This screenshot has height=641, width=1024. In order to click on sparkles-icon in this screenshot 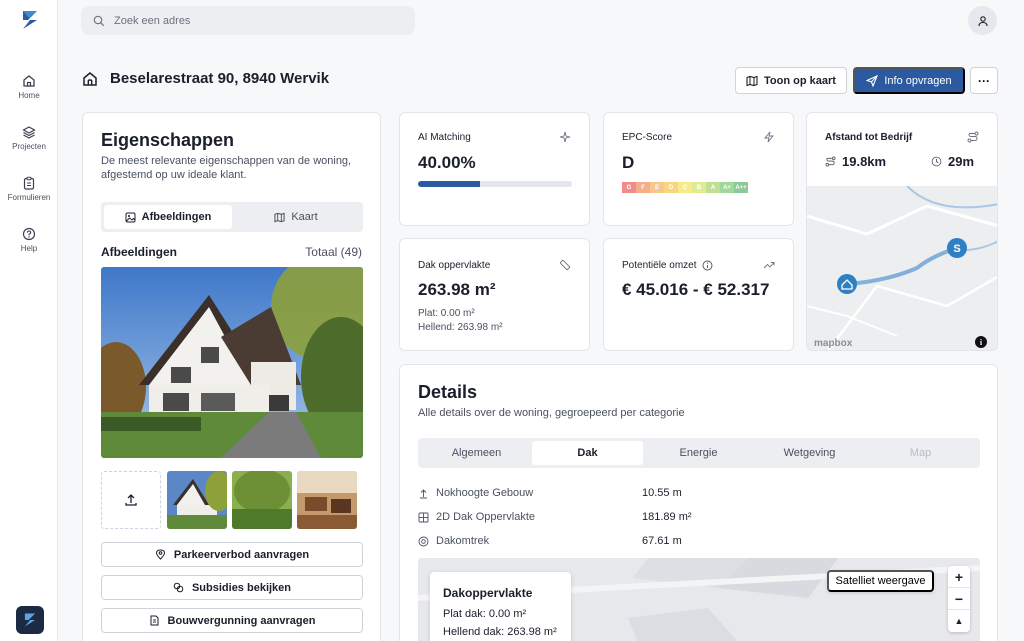, I will do `click(565, 137)`.